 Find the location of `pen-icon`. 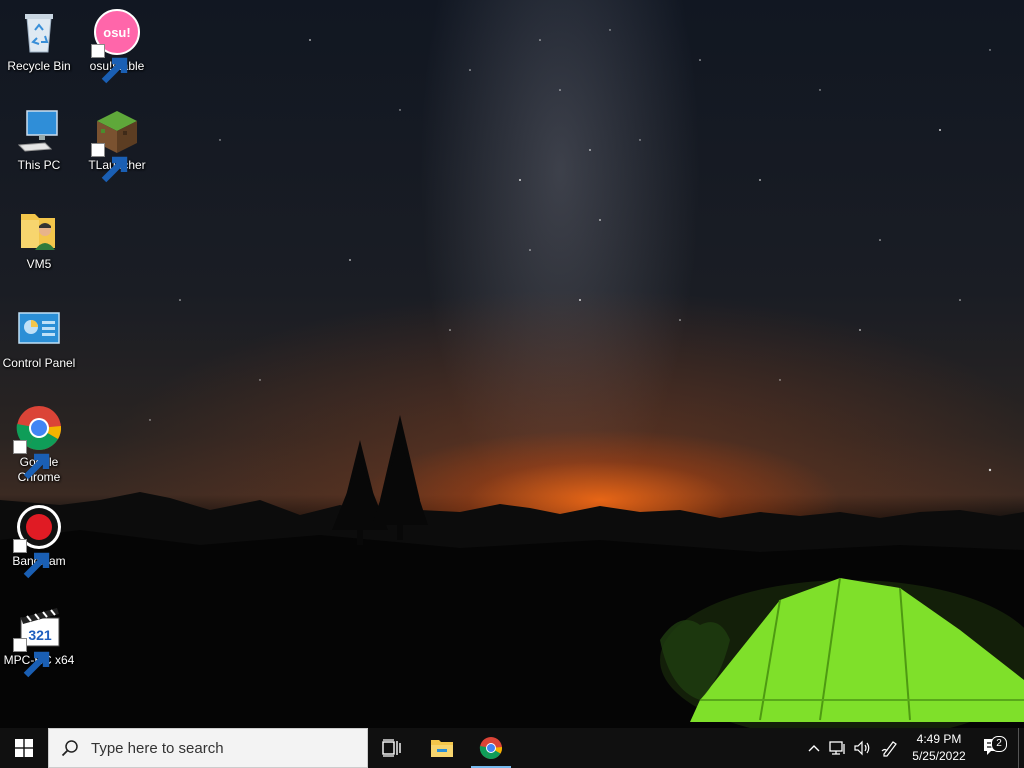

pen-icon is located at coordinates (889, 749).